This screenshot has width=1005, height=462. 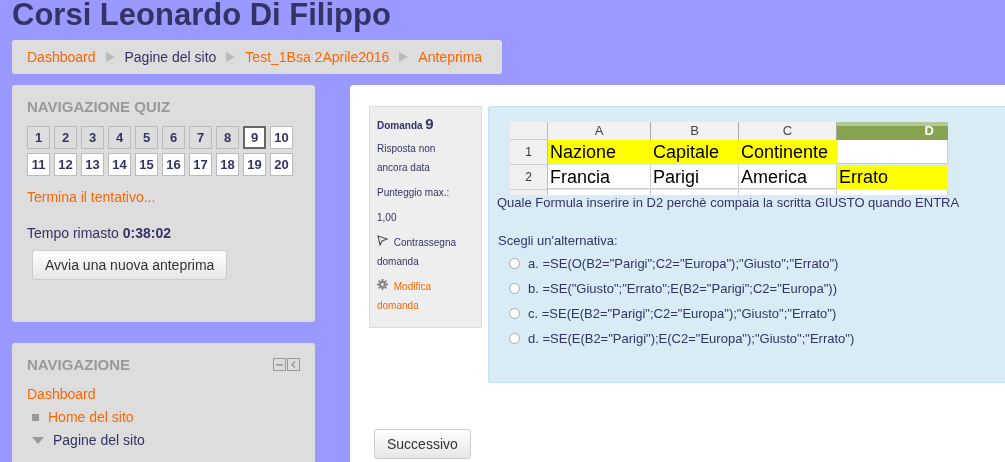 What do you see at coordinates (529, 131) in the screenshot?
I see `corner-cell` at bounding box center [529, 131].